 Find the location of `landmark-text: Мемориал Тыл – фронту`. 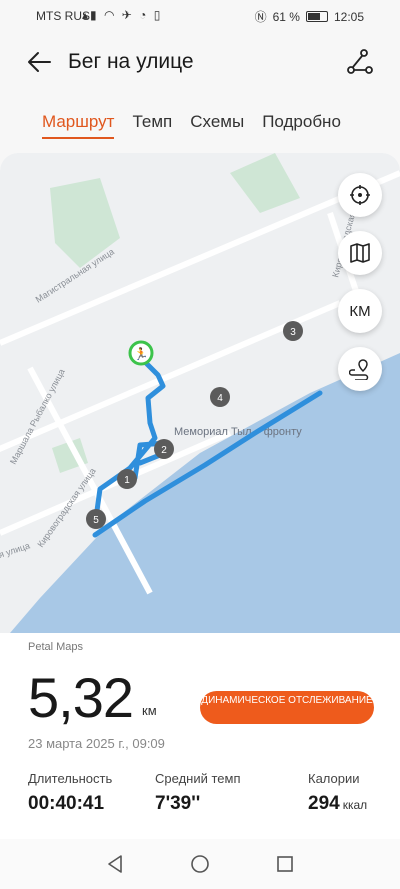

landmark-text: Мемориал Тыл – фронту is located at coordinates (238, 432).